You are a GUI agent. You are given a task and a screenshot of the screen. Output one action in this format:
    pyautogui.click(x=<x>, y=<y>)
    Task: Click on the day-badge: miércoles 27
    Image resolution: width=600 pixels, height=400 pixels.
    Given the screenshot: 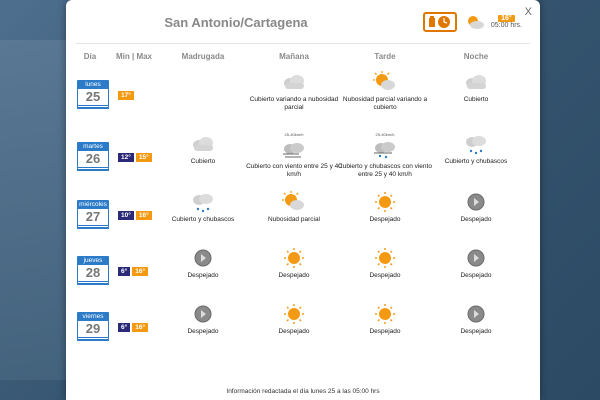 What is the action you would take?
    pyautogui.click(x=93, y=214)
    